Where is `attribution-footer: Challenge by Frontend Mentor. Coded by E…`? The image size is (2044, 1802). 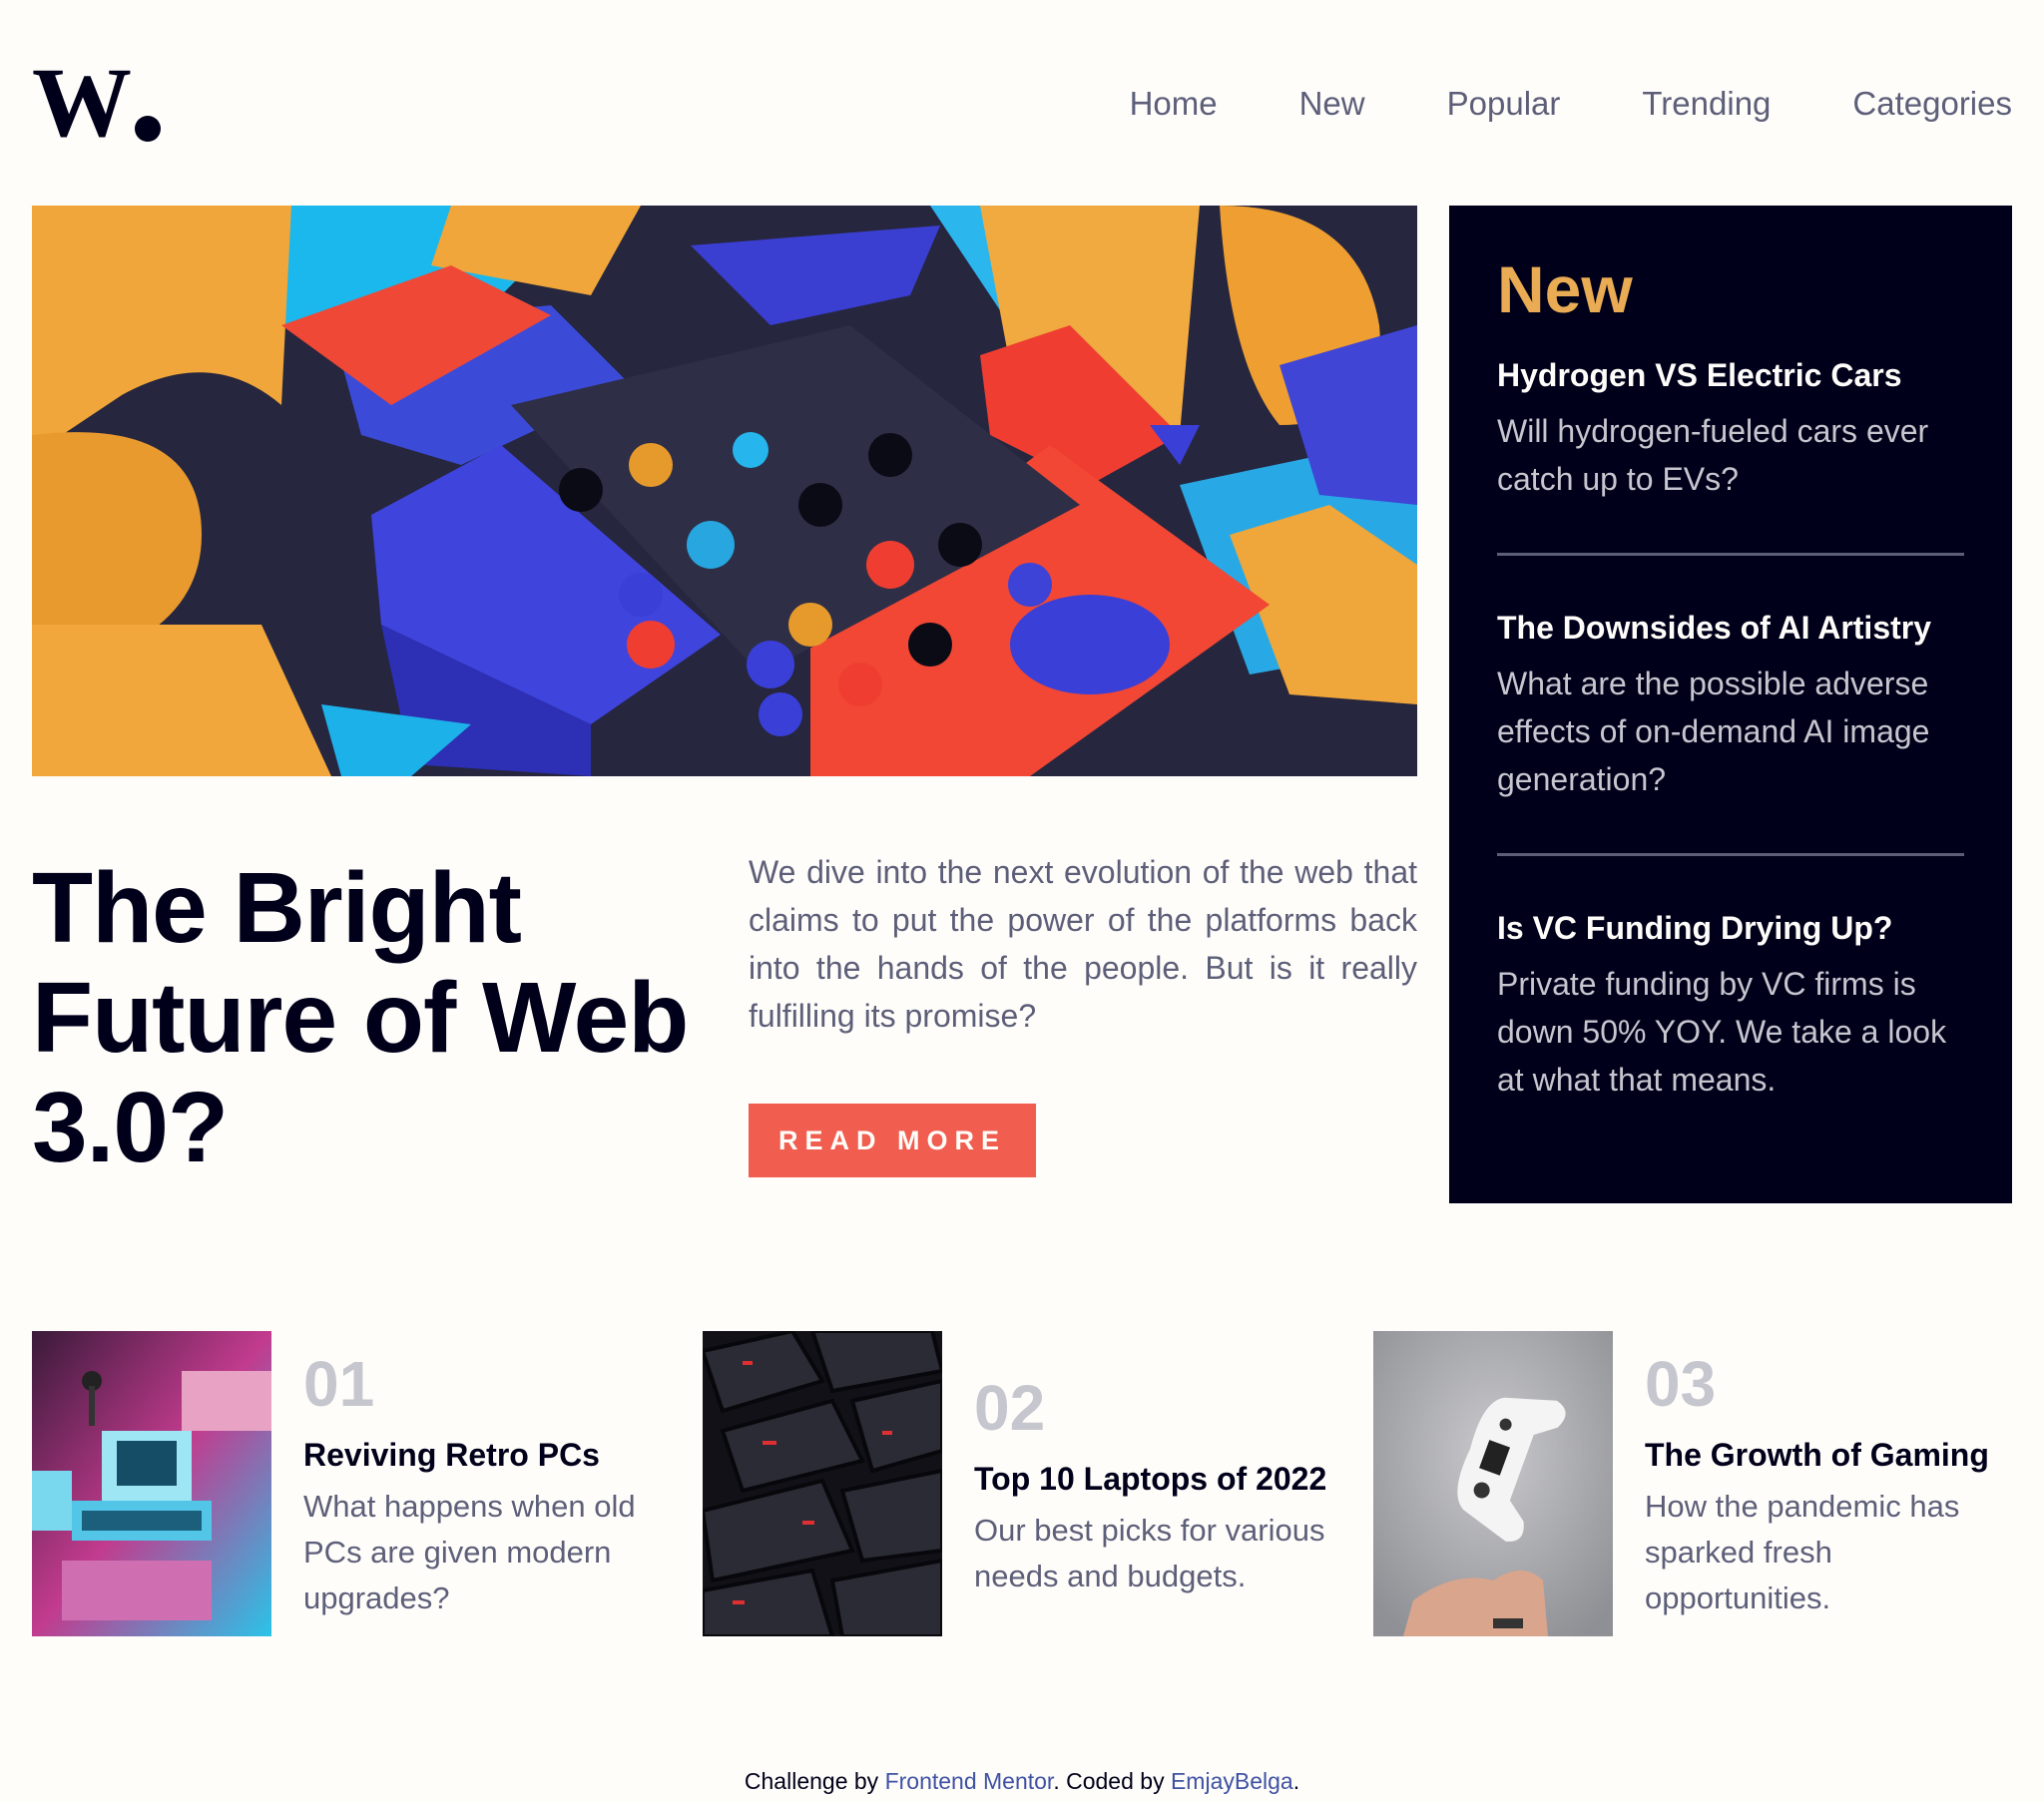
attribution-footer: Challenge by Frontend Mentor. Coded by E… is located at coordinates (1022, 1781).